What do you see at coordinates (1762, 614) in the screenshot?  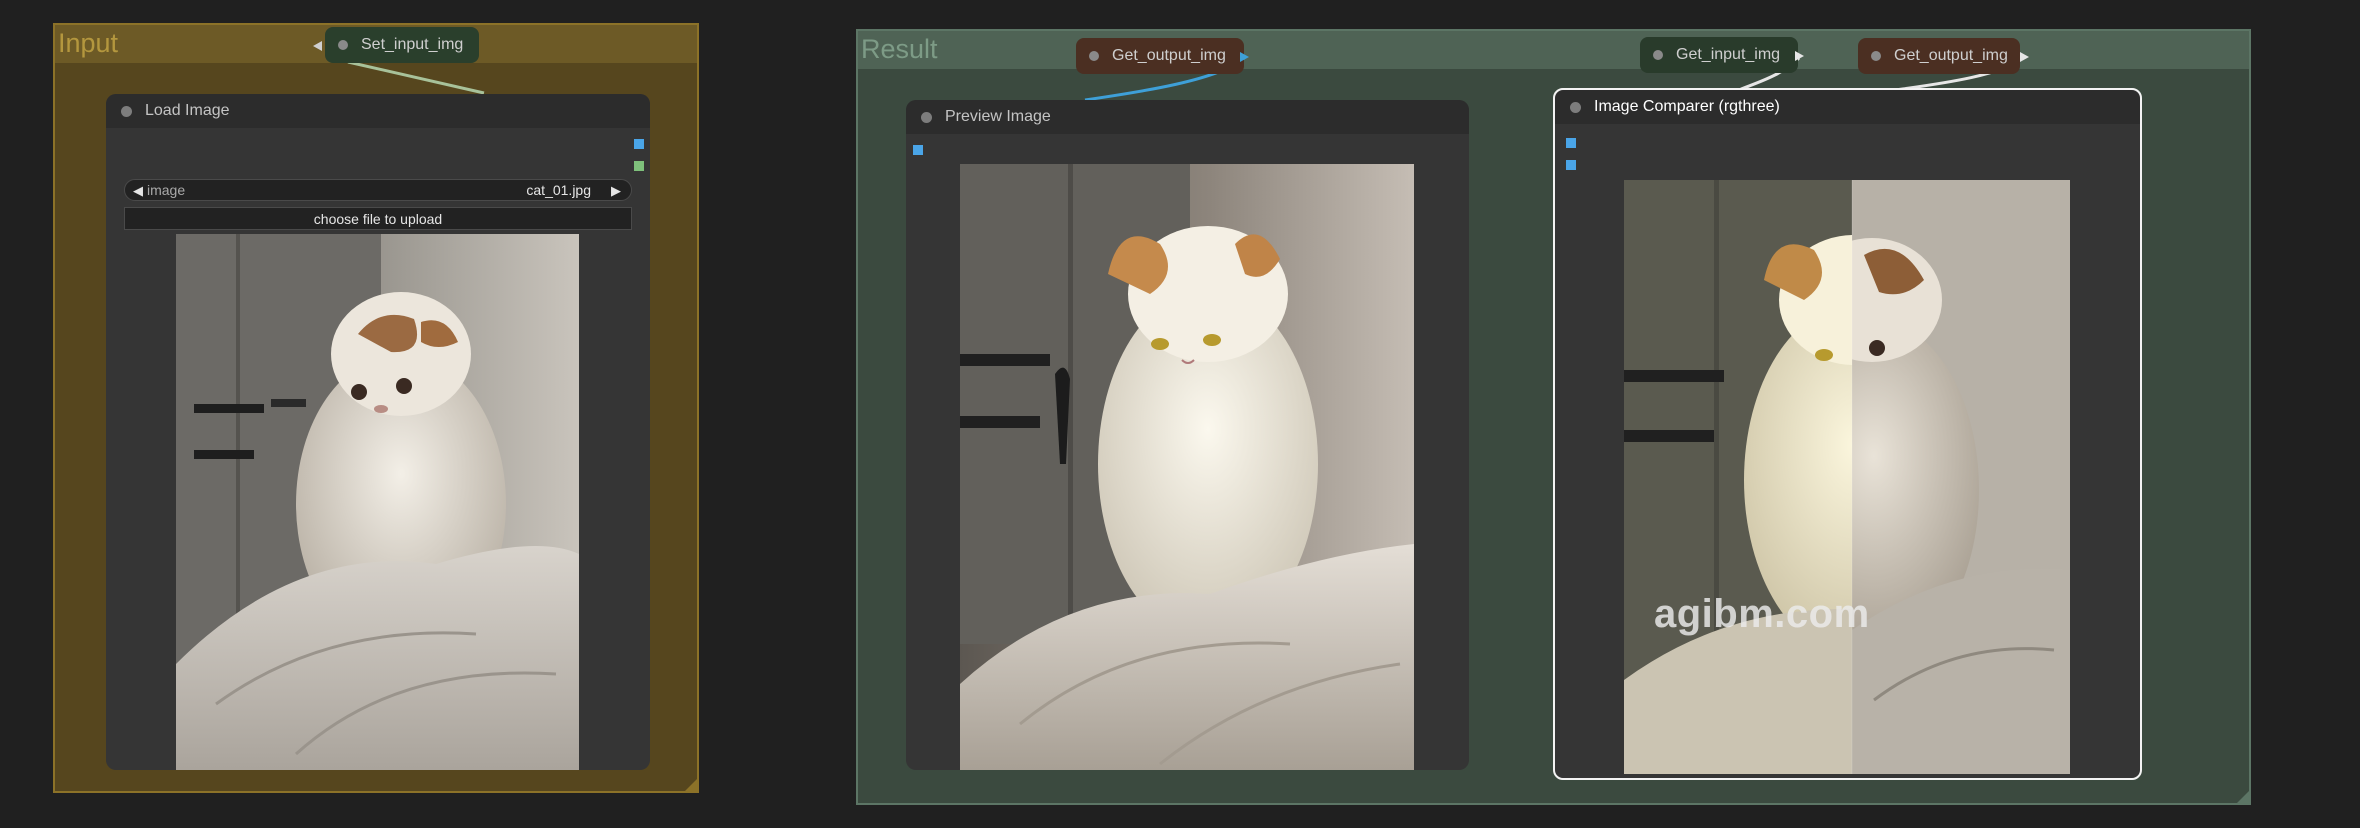 I see `watermark-text: agibm.com` at bounding box center [1762, 614].